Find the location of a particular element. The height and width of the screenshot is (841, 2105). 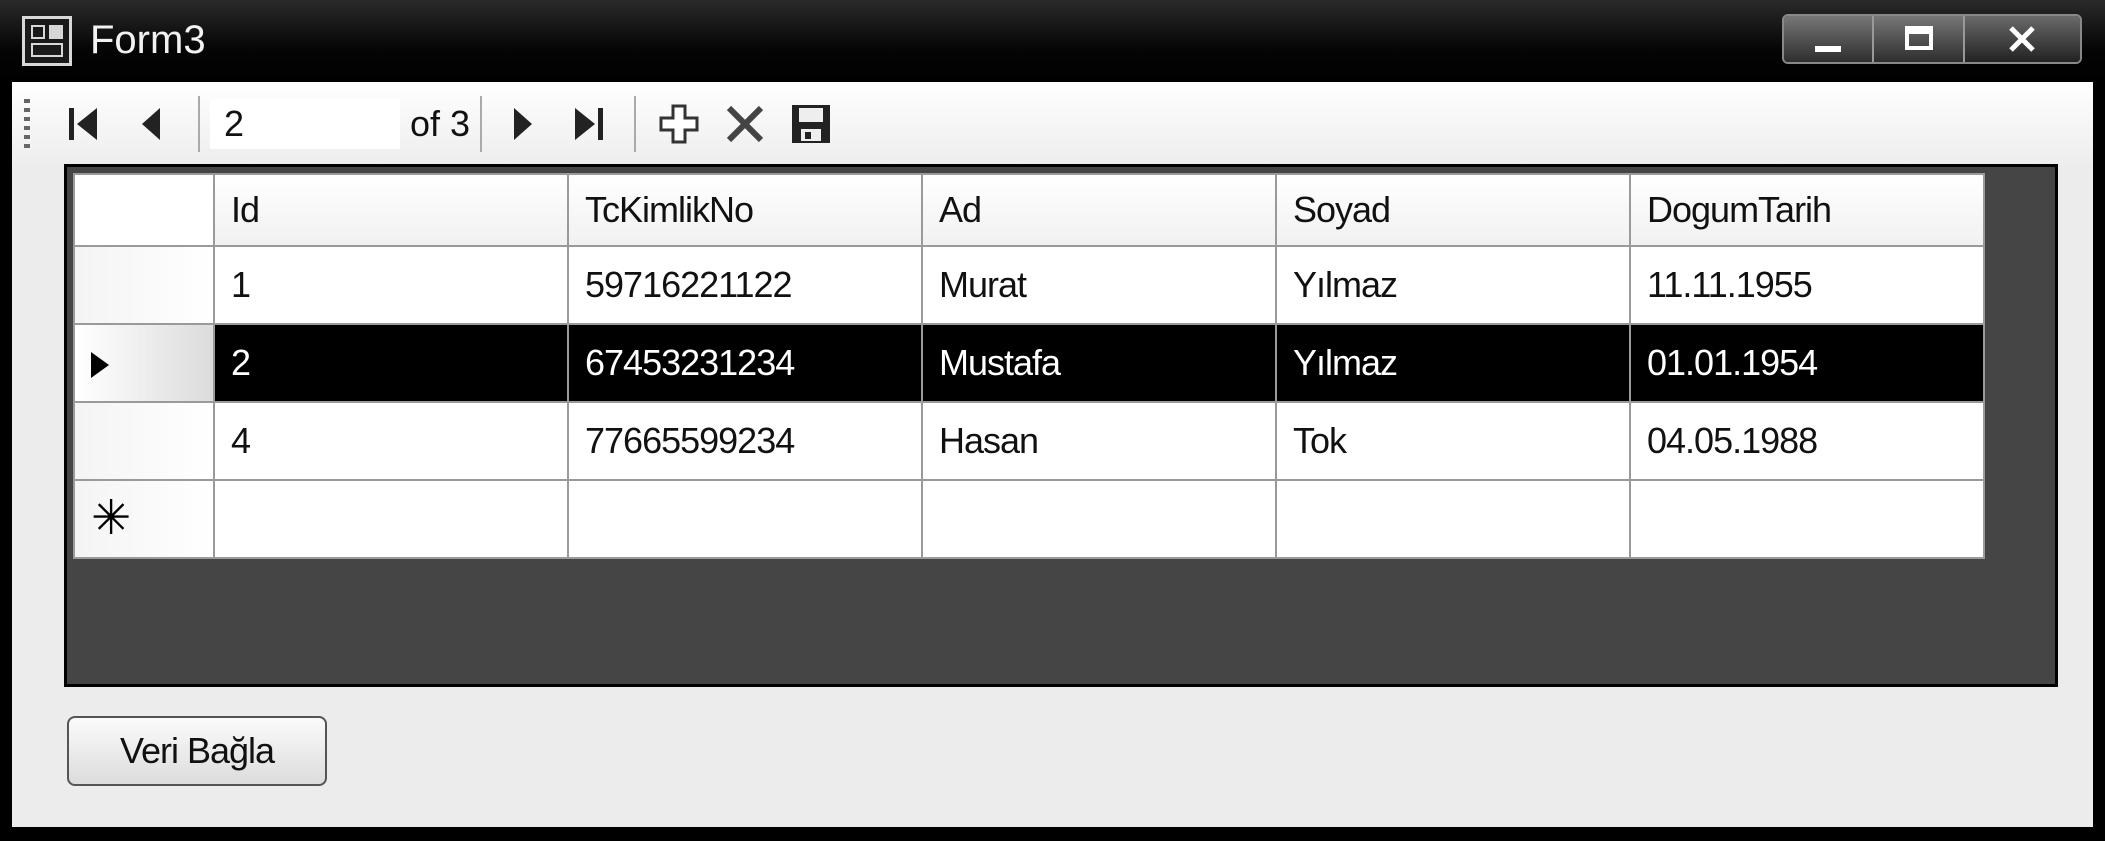

corner-header is located at coordinates (144, 210).